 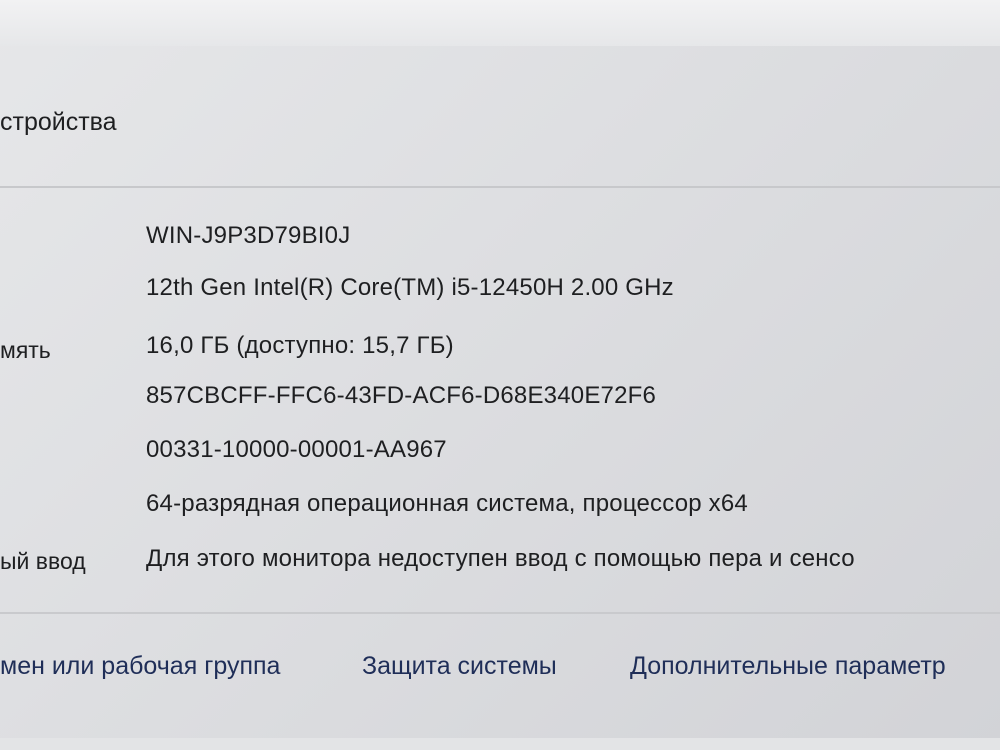 What do you see at coordinates (58, 122) in the screenshot?
I see `device-specs-heading: стройства` at bounding box center [58, 122].